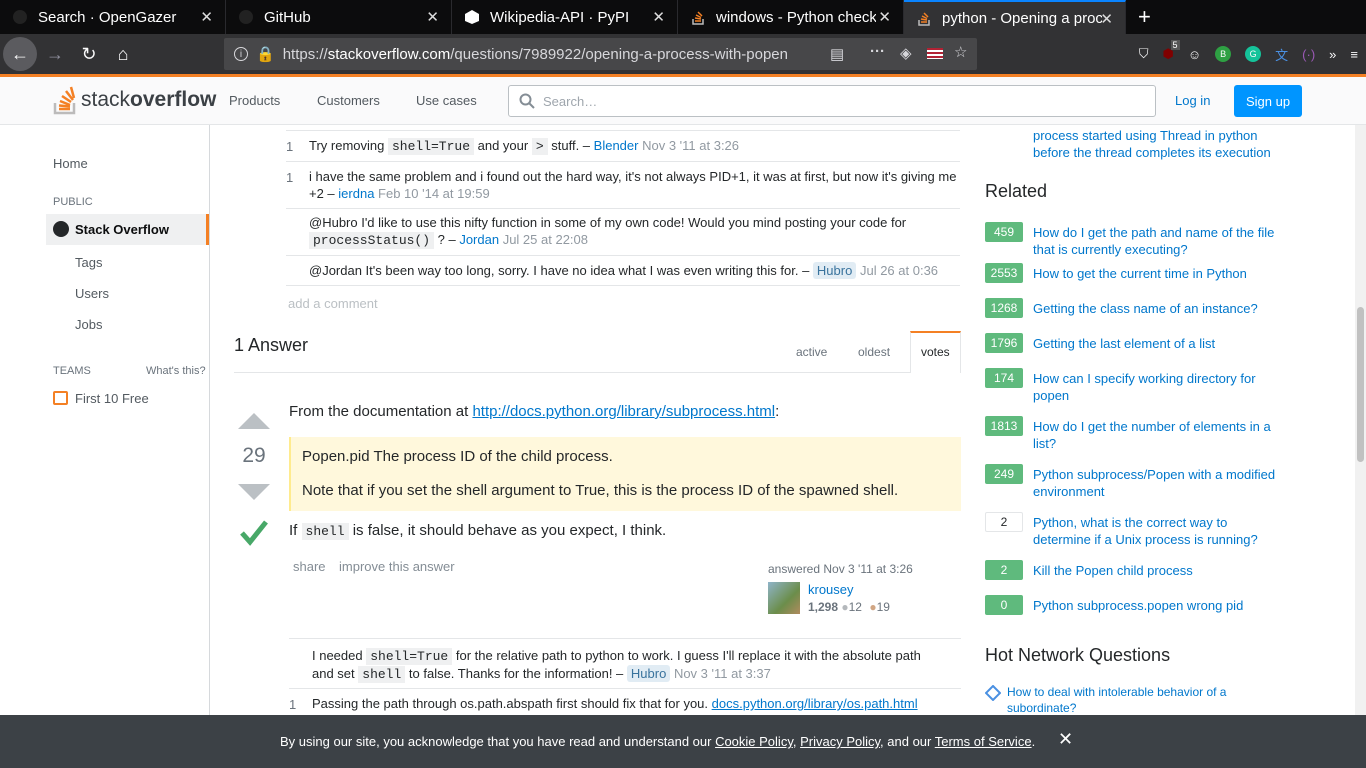 This screenshot has height=768, width=1366. What do you see at coordinates (92, 293) in the screenshot?
I see `sidebar-item-users: Users` at bounding box center [92, 293].